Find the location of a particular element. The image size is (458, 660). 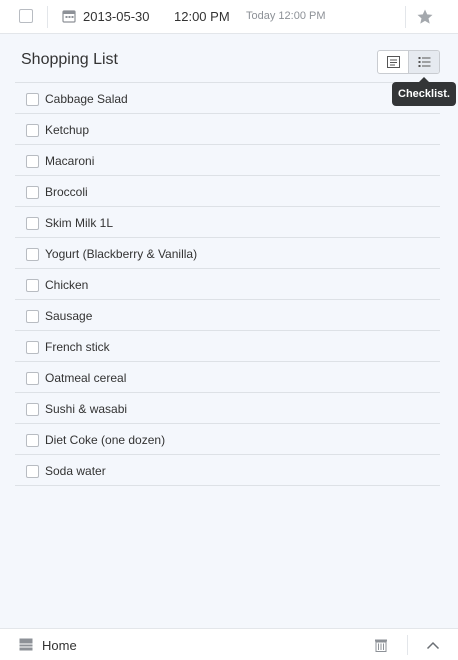

item-label: Cabbage Salad is located at coordinates (86, 99).